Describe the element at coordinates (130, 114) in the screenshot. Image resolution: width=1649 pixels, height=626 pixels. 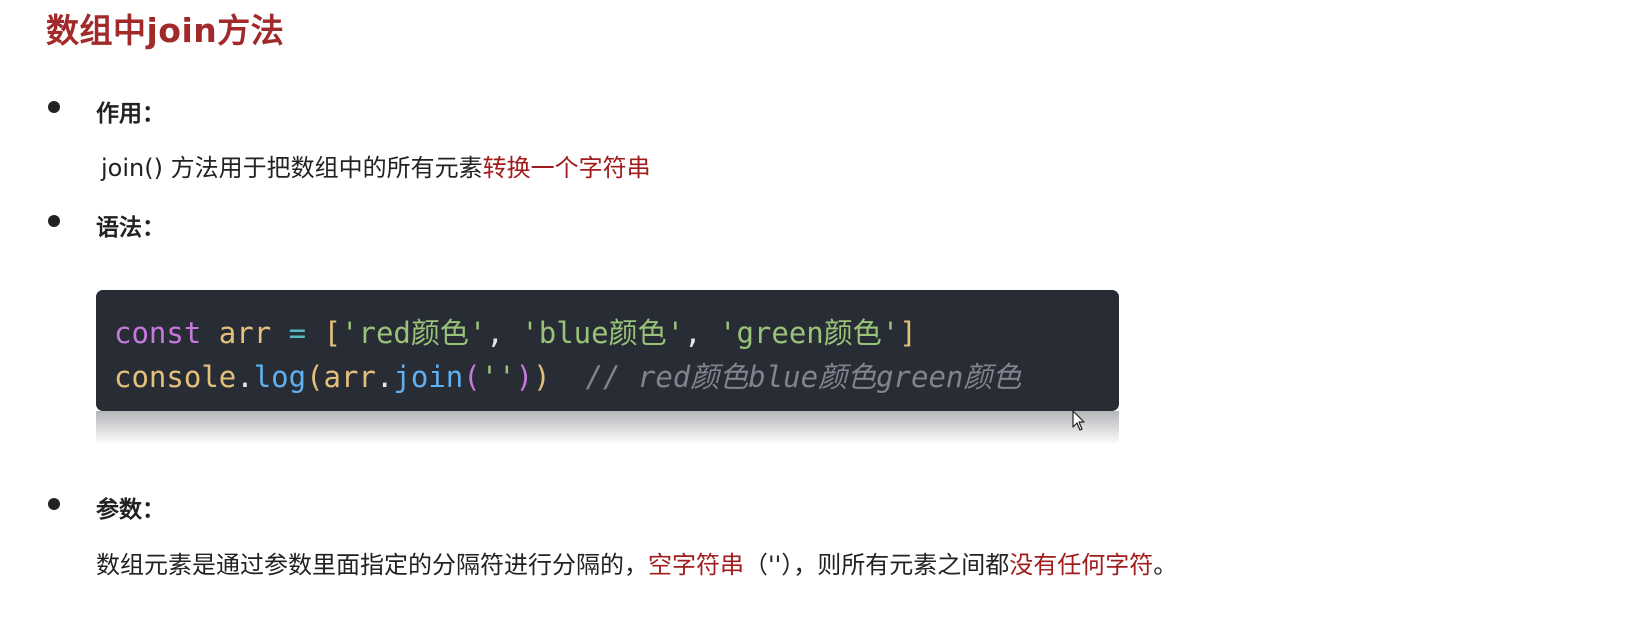
I see `section-label-purpose: 作用：` at that location.